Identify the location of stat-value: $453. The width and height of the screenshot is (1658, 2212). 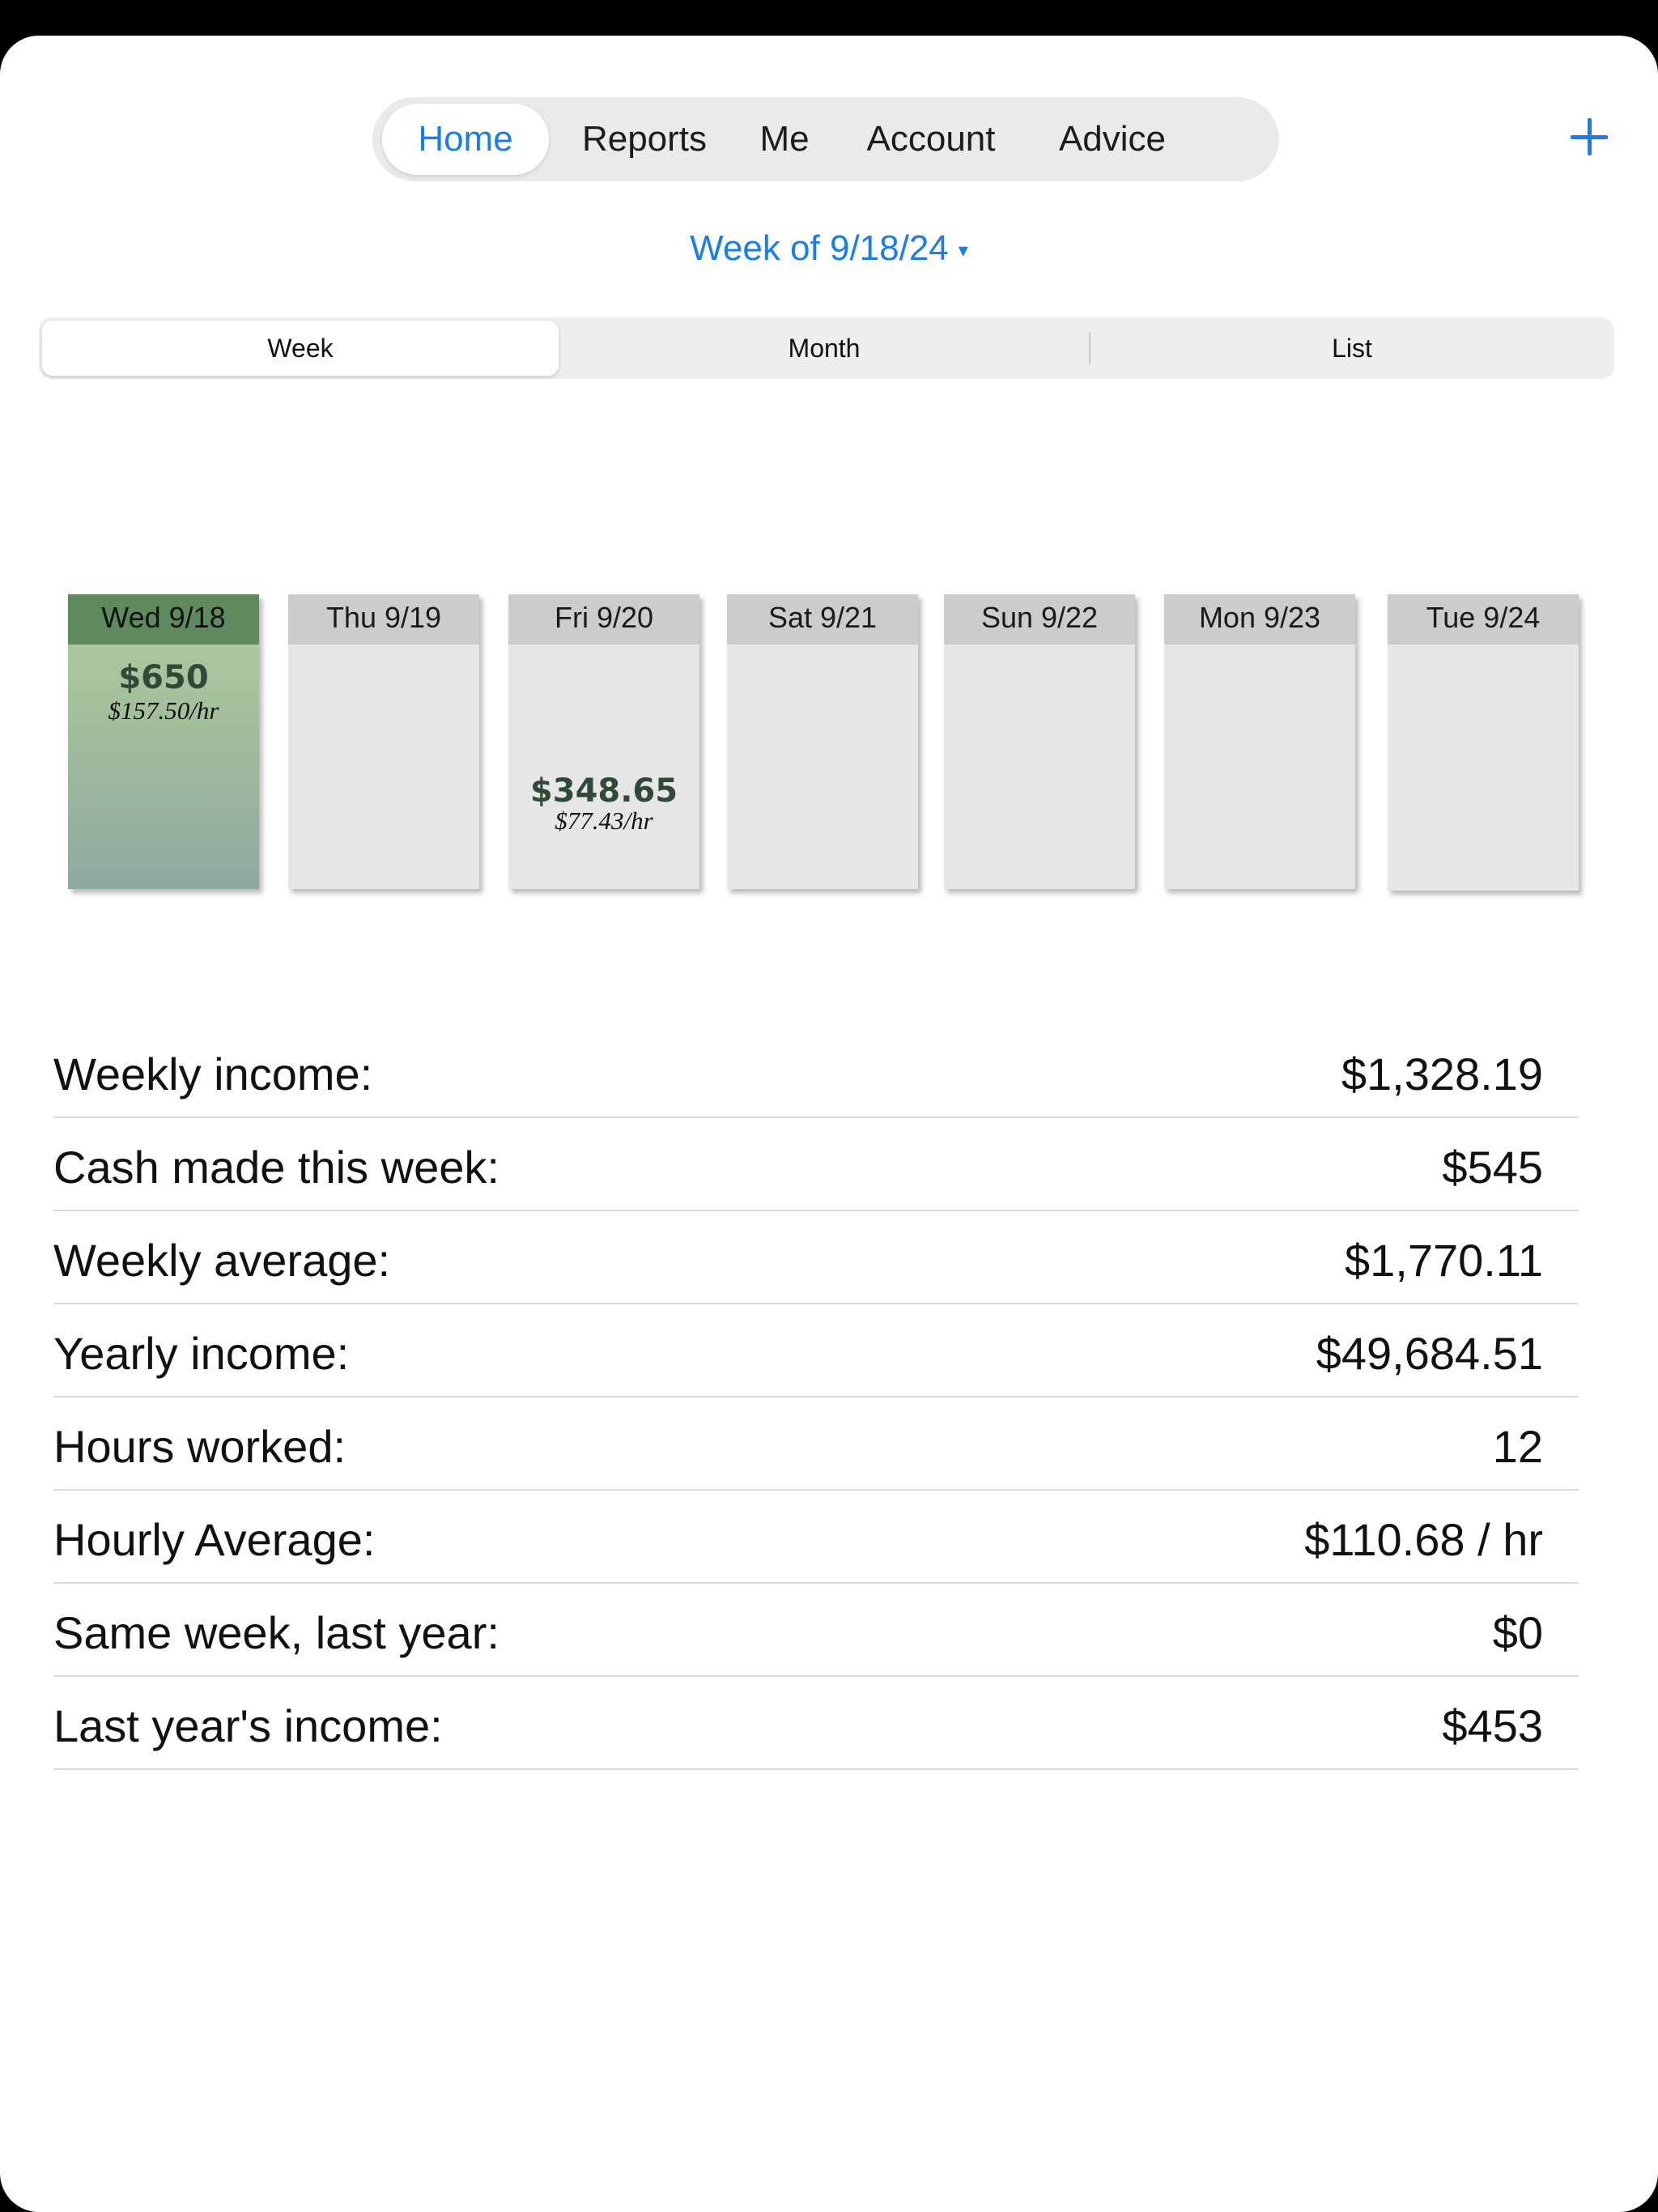
(1492, 1726).